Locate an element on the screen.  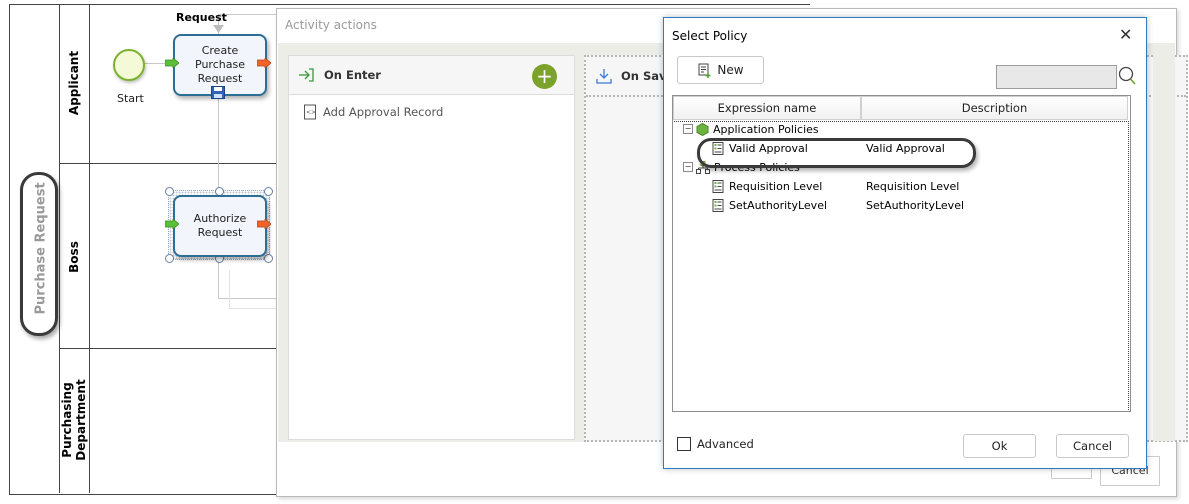
expression-description: Requisition Level is located at coordinates (913, 186).